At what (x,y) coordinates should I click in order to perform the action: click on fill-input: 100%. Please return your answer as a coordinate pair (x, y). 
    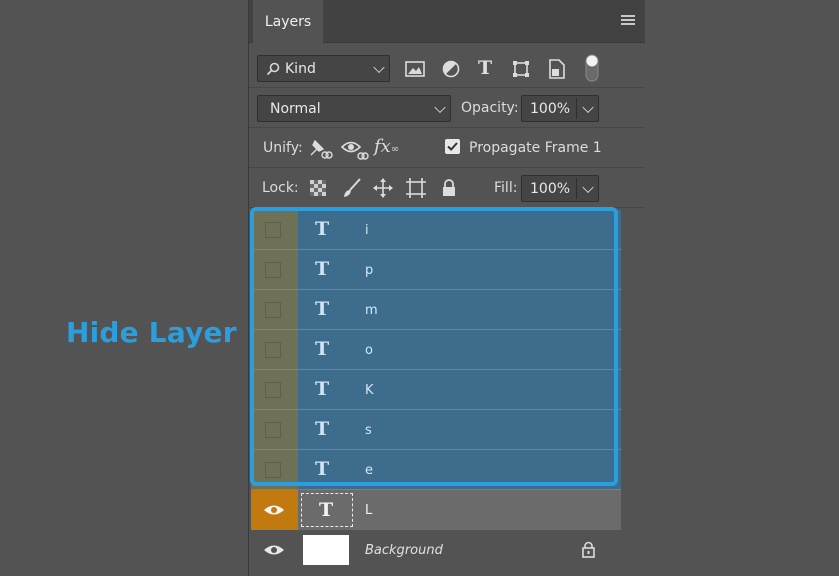
    Looking at the image, I should click on (560, 188).